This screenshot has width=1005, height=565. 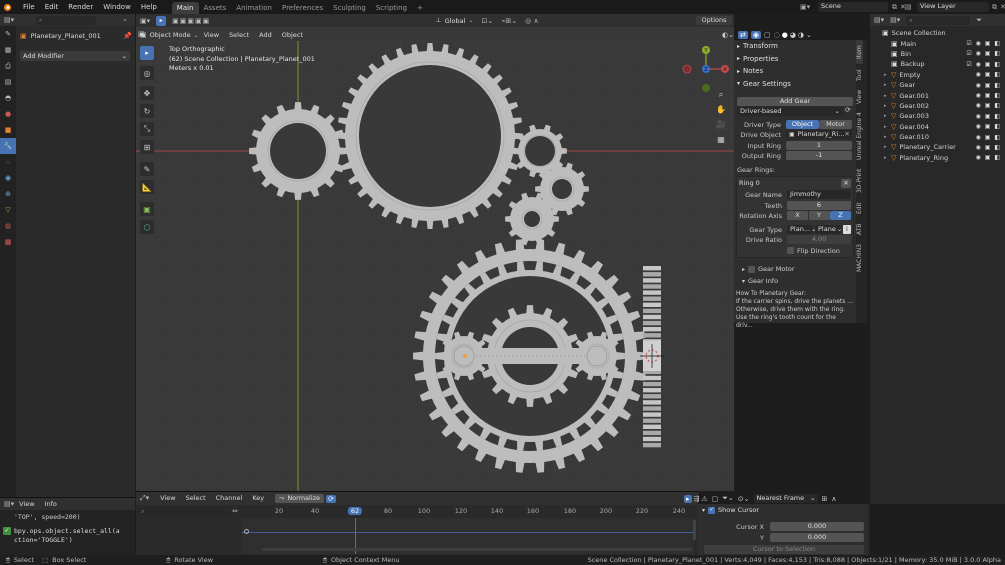 What do you see at coordinates (254, 8) in the screenshot?
I see `tab-animation: Animation` at bounding box center [254, 8].